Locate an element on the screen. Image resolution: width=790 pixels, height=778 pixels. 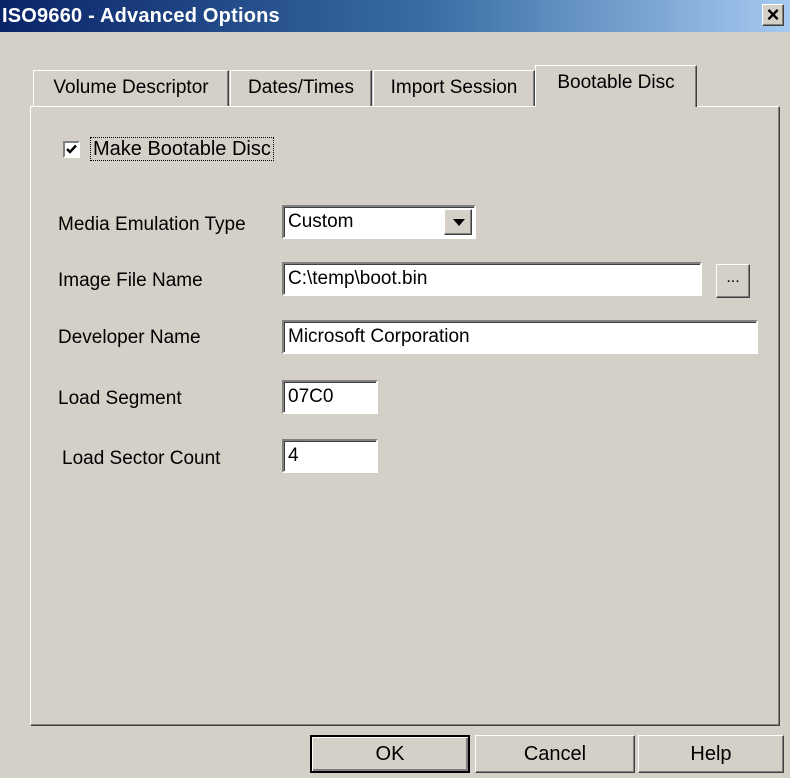
load-sector-count-input: 4 is located at coordinates (330, 456).